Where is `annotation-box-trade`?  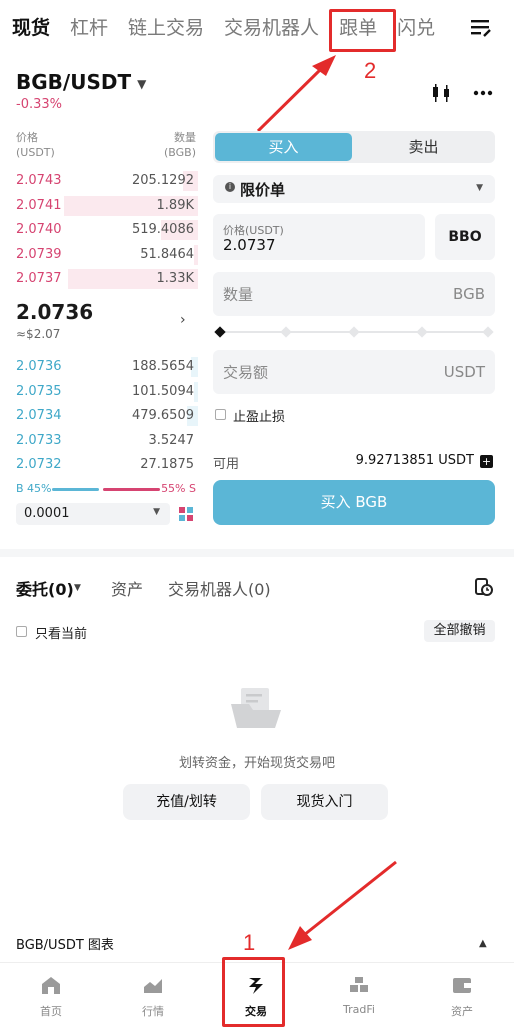 annotation-box-trade is located at coordinates (253, 992).